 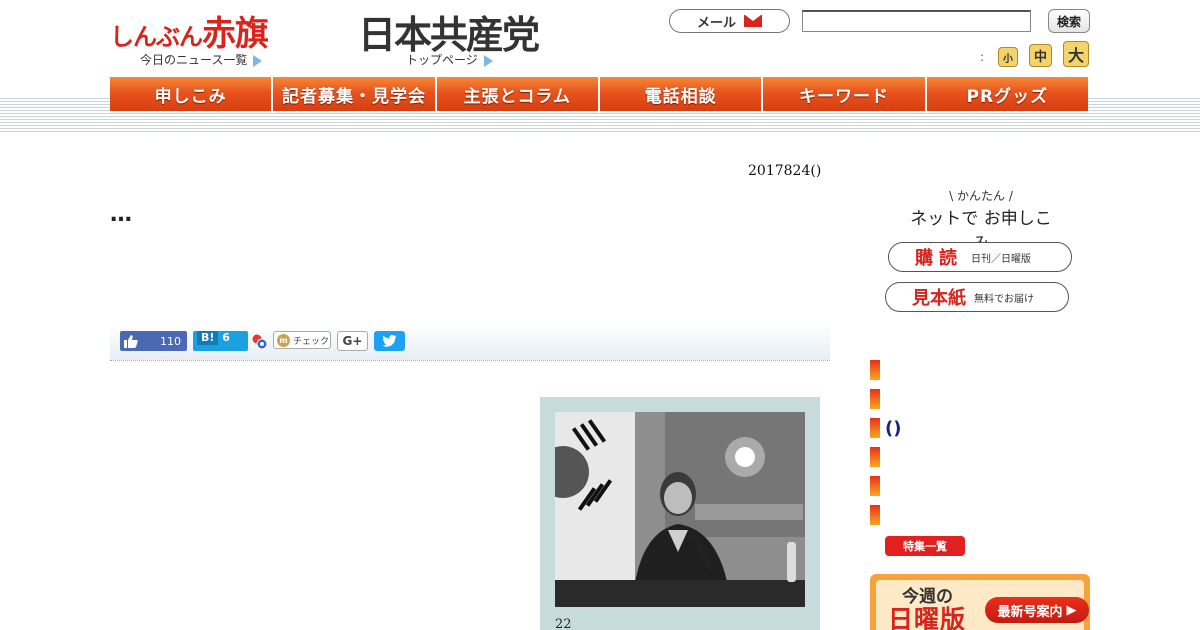 What do you see at coordinates (170, 341) in the screenshot?
I see `like-count: 110` at bounding box center [170, 341].